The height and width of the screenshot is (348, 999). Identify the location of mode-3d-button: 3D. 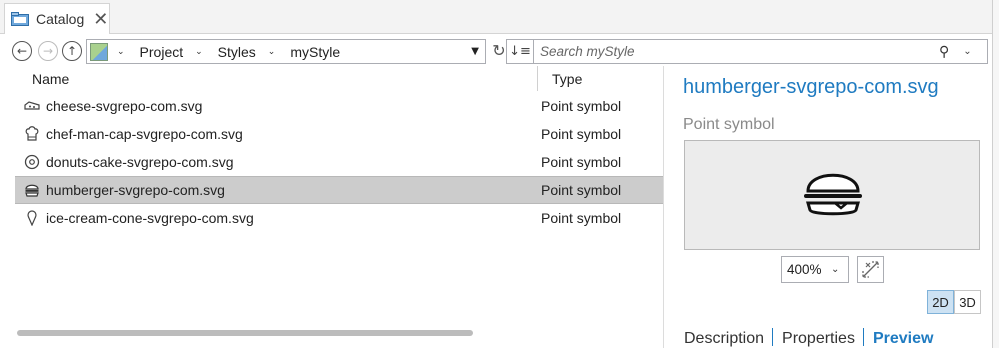
(967, 302).